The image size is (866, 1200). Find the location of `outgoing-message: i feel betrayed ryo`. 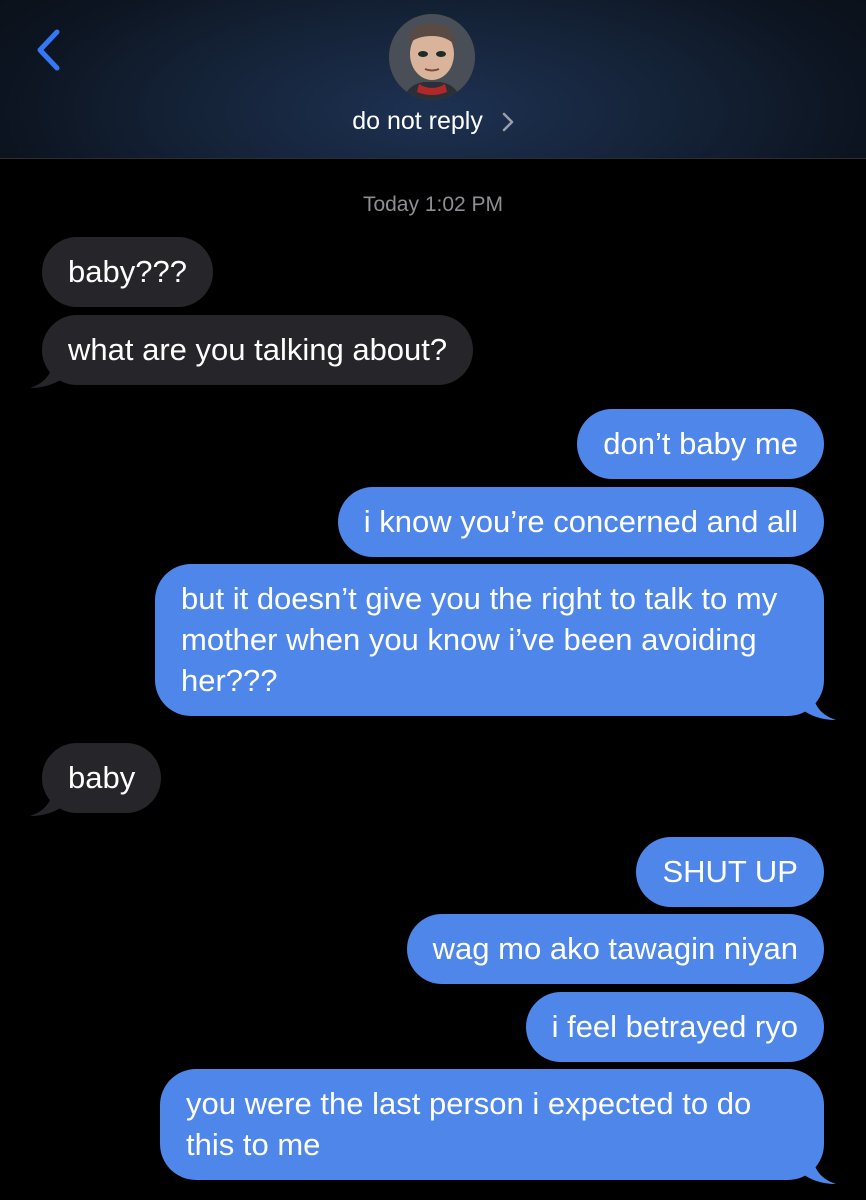

outgoing-message: i feel betrayed ryo is located at coordinates (674, 1027).